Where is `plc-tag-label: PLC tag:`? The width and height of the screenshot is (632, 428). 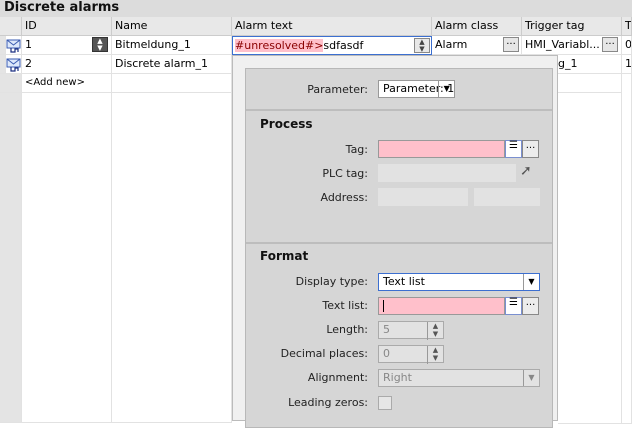 plc-tag-label: PLC tag: is located at coordinates (345, 173).